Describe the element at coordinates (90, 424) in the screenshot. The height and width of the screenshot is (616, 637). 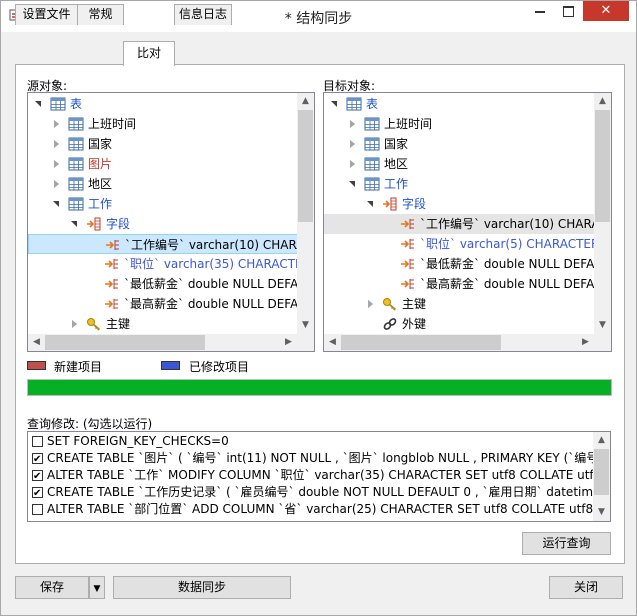
I see `query-changes-label: 查询修改: (勾选以运行)` at that location.